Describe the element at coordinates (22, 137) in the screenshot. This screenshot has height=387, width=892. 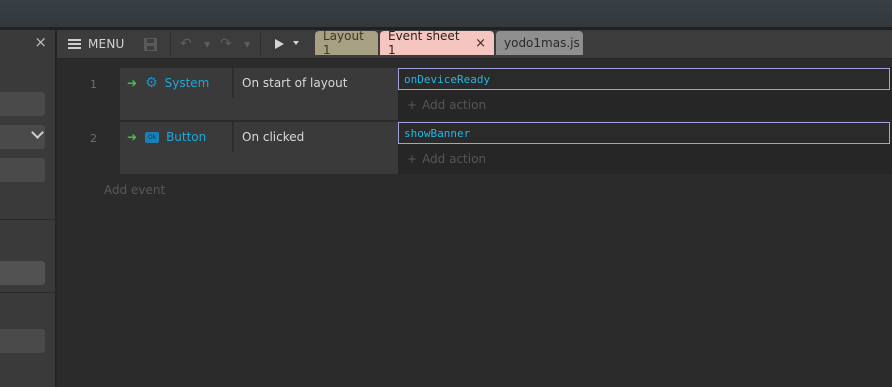
I see `property-dropdown` at that location.